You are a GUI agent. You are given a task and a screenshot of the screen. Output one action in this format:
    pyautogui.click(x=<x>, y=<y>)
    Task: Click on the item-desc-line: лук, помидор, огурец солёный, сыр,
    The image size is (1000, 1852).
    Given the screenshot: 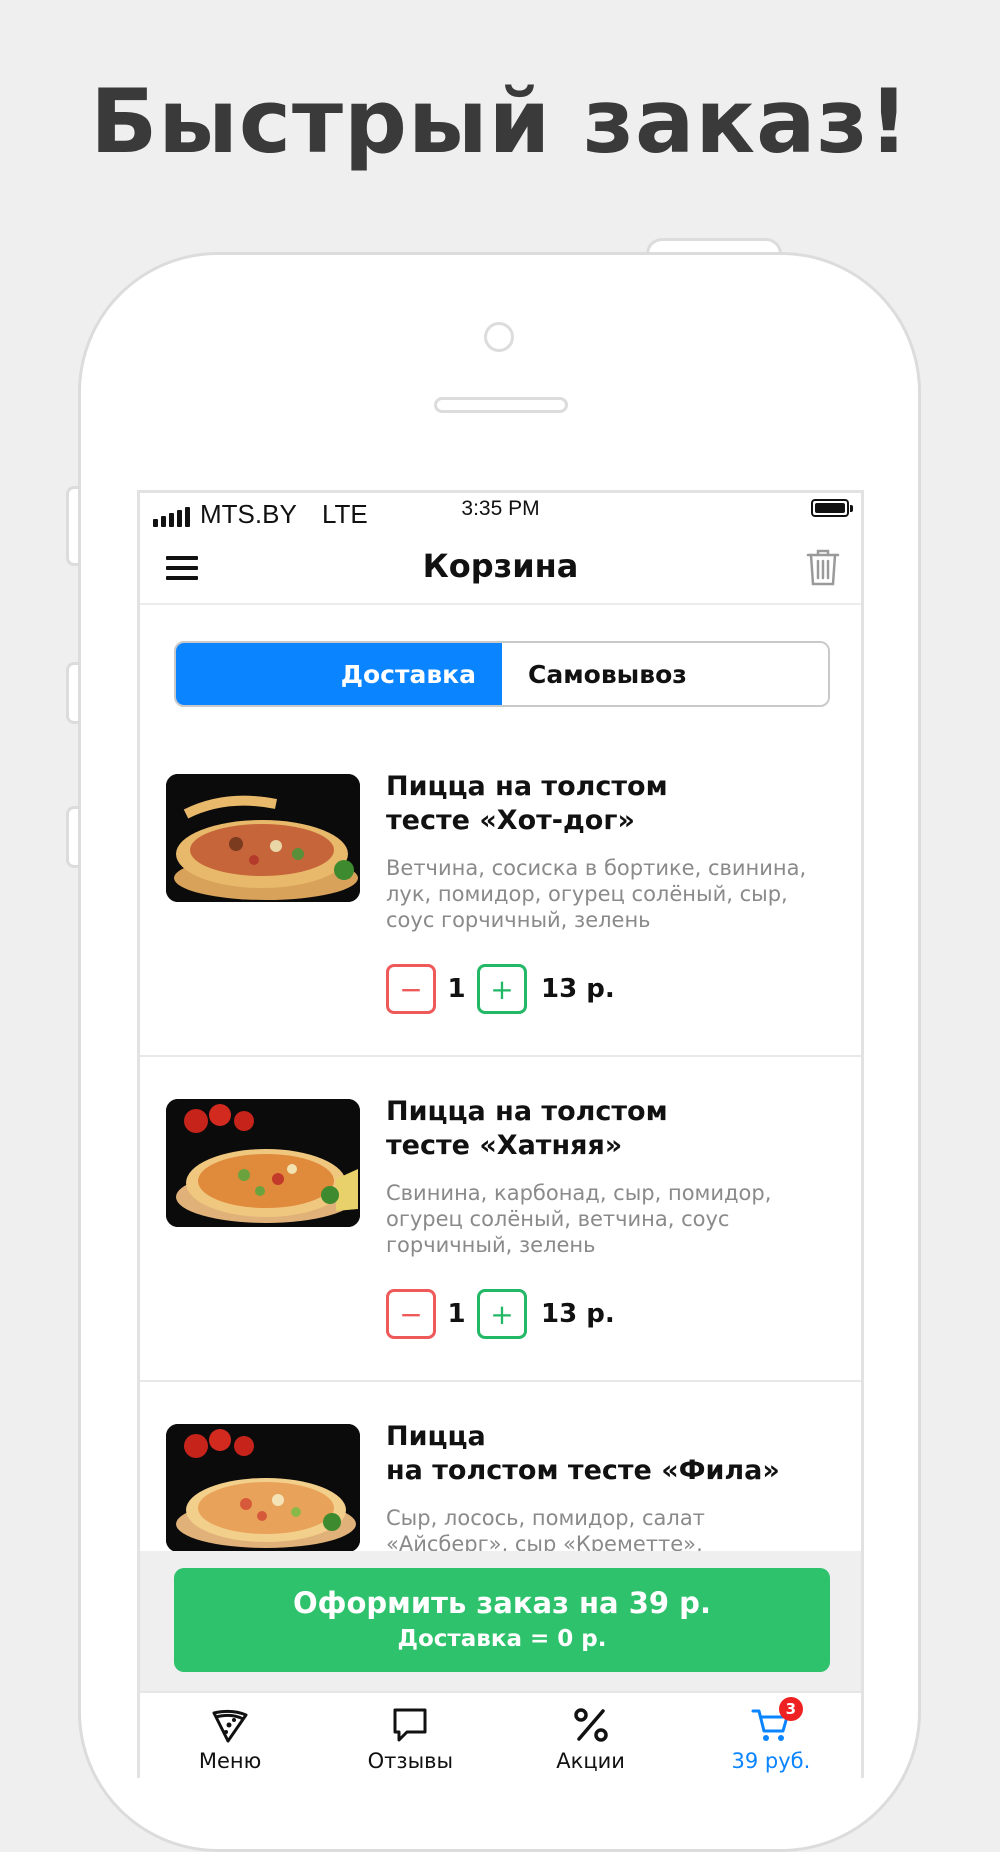 What is the action you would take?
    pyautogui.click(x=587, y=894)
    